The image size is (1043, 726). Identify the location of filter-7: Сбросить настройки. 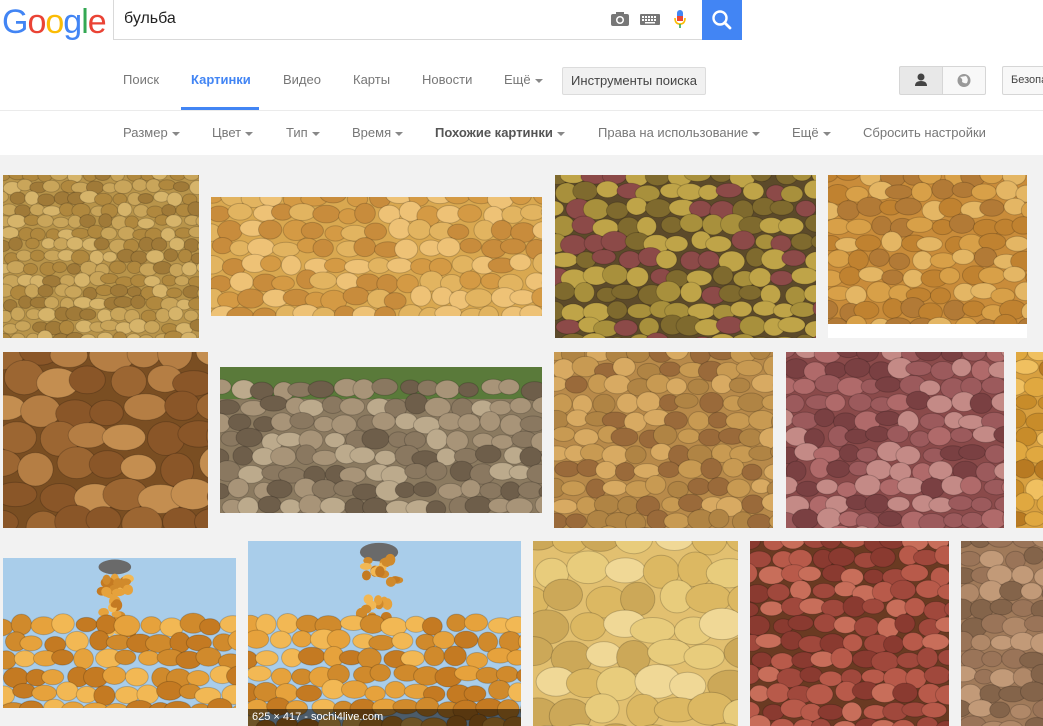
(924, 133).